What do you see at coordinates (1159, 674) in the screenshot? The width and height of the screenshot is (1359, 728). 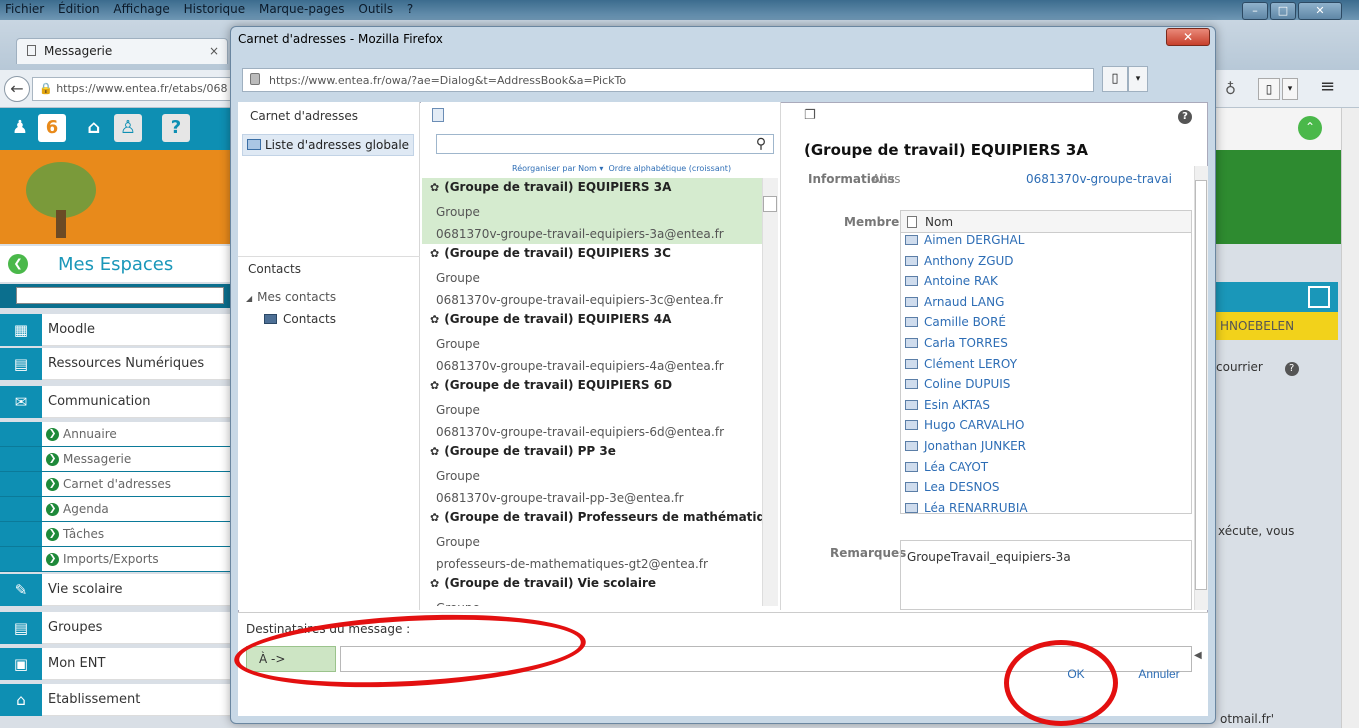 I see `cancel-button: Annuler` at bounding box center [1159, 674].